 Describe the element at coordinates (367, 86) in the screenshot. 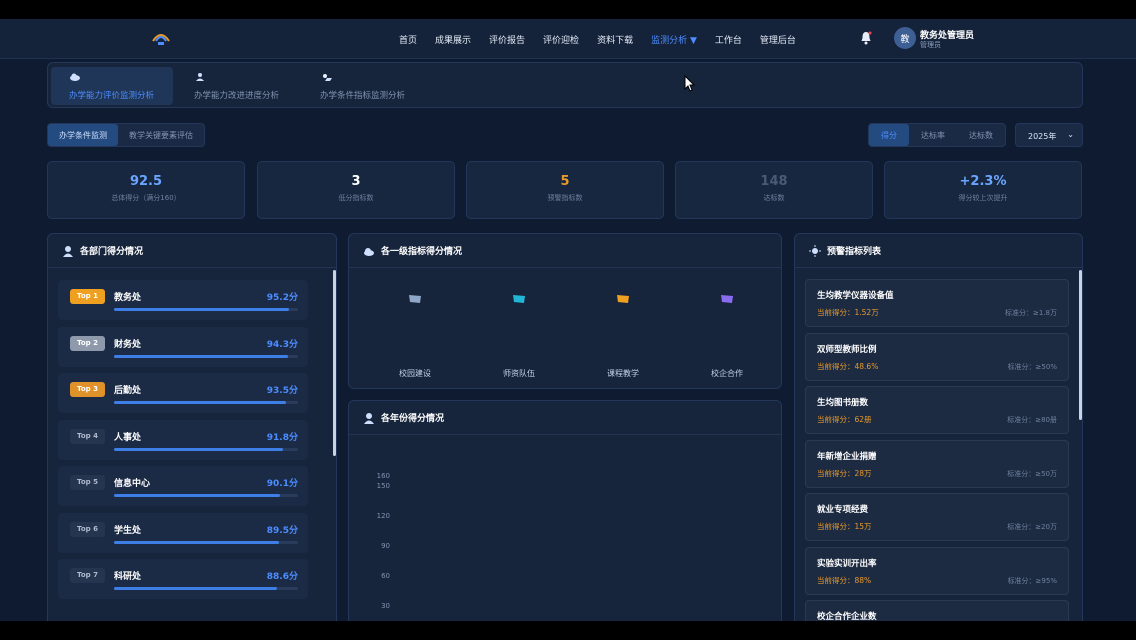

I see `tab-condition-indicators: 办学条件指标监测分析` at that location.